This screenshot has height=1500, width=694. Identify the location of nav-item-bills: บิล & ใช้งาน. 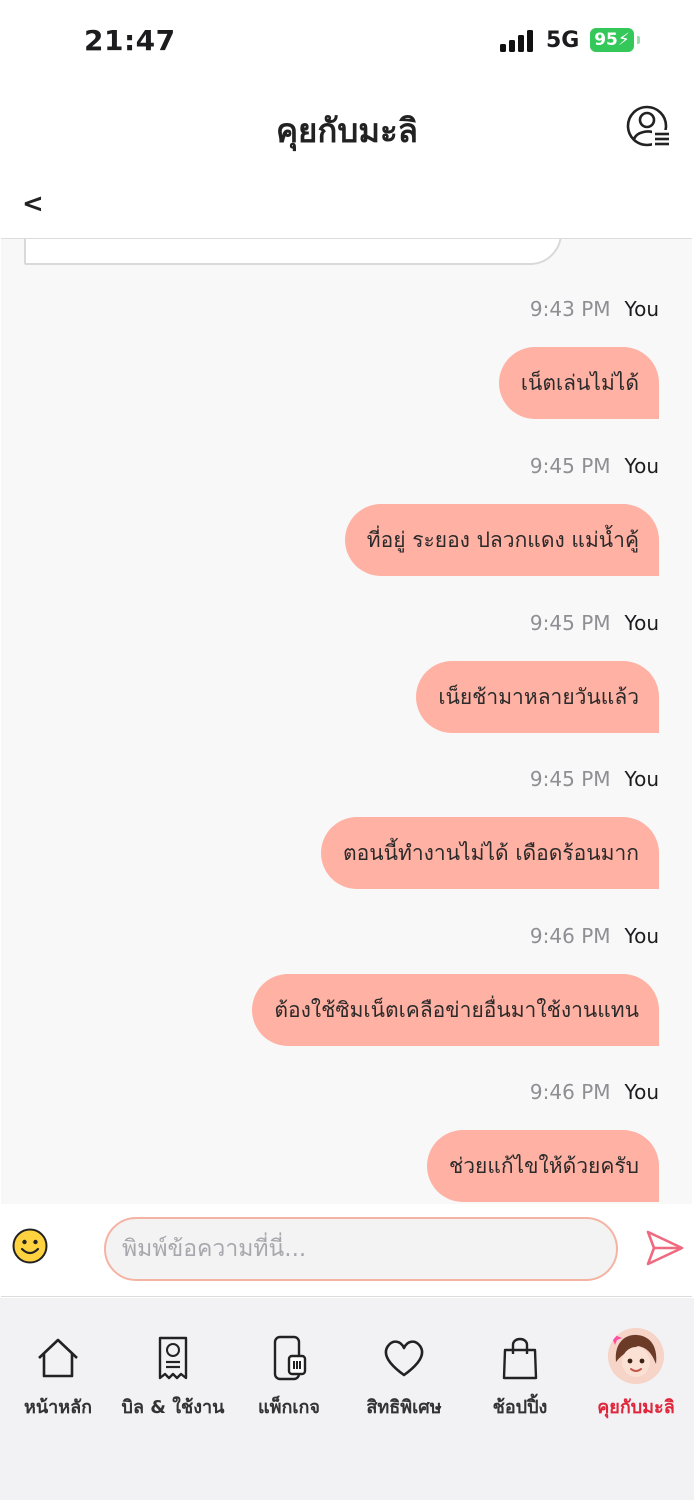
(173, 1378).